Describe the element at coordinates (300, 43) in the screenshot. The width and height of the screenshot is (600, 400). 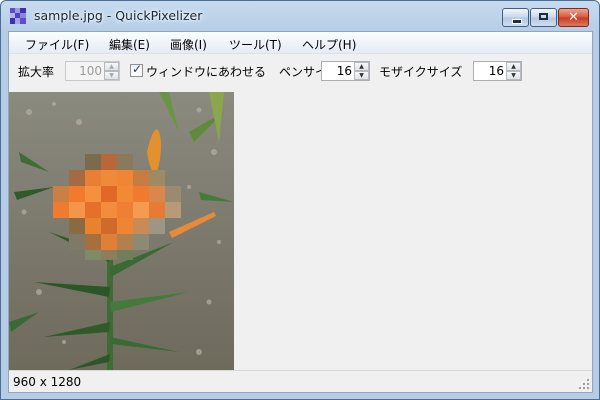
I see `menu-bar: ファイル(F) 編集(E) 画像(I) ツール(T) ヘルプ(H)` at that location.